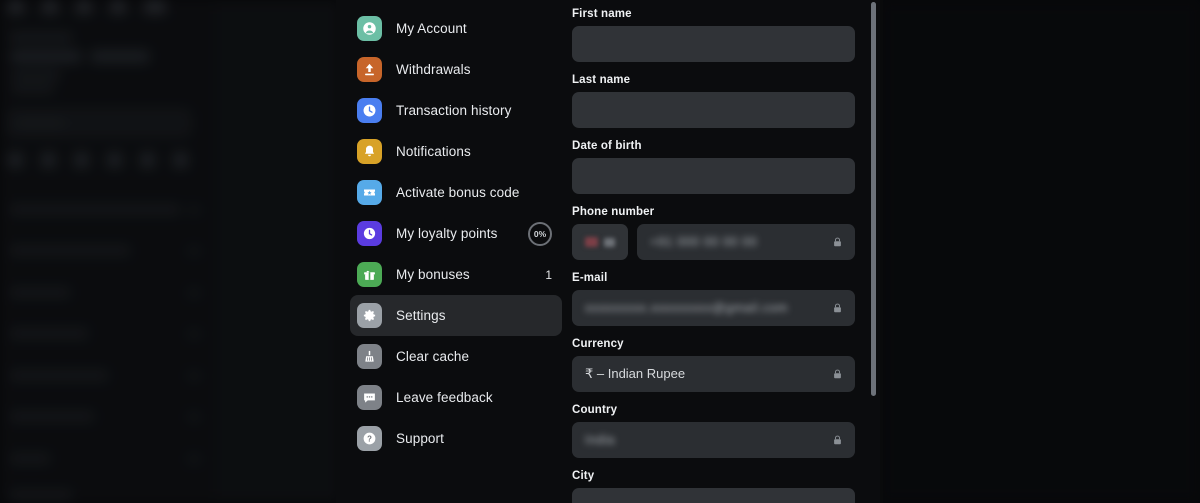 The height and width of the screenshot is (503, 1200). I want to click on loyalty-progress-badge: 0%, so click(540, 233).